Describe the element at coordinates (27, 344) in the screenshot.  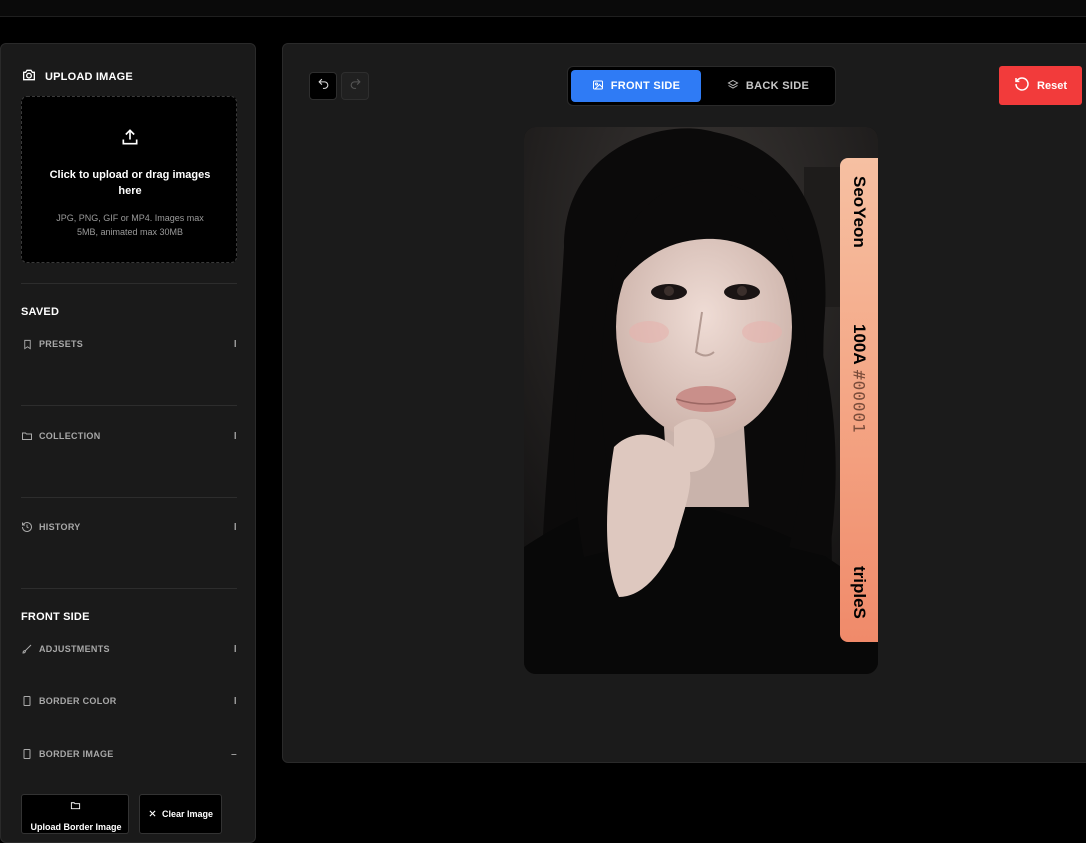
I see `bookmark-icon` at that location.